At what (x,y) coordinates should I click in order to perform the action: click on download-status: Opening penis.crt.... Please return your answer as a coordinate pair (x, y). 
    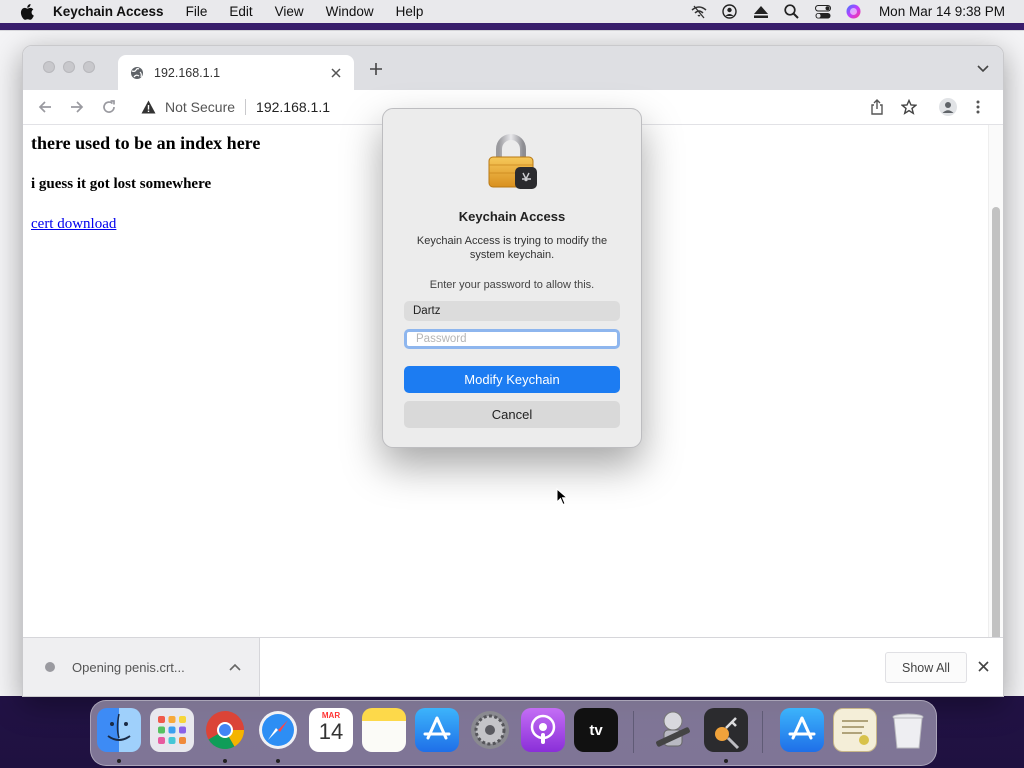
    Looking at the image, I should click on (128, 667).